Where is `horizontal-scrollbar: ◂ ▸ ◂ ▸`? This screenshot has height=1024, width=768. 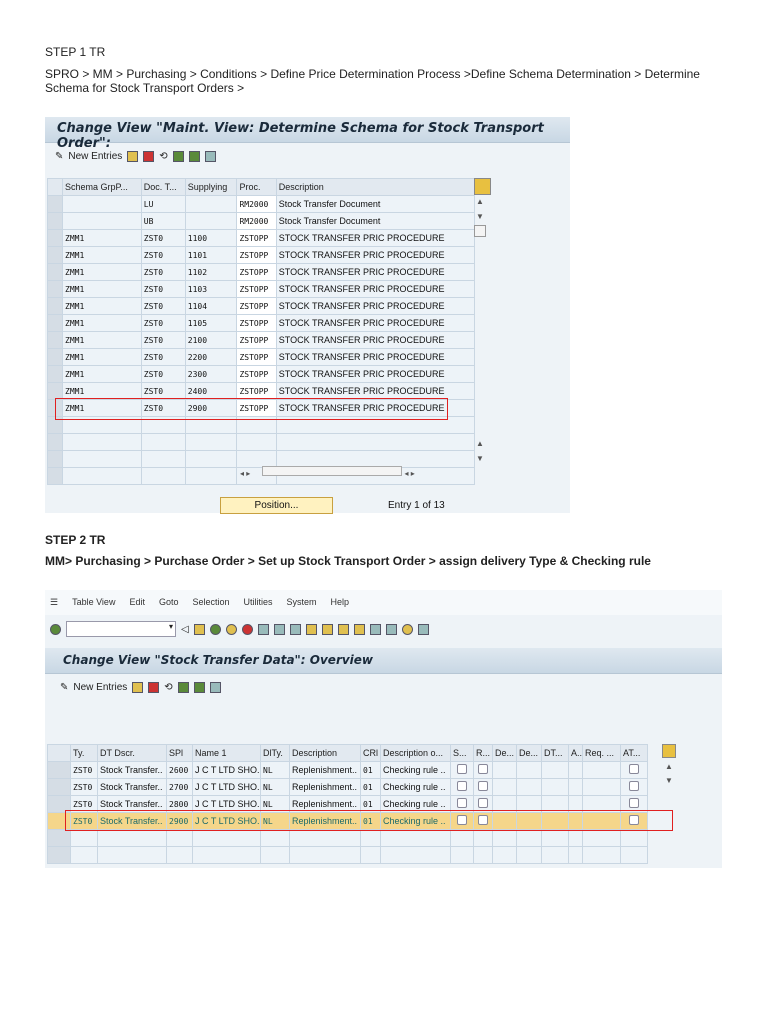
horizontal-scrollbar: ◂ ▸ ◂ ▸ is located at coordinates (355, 472).